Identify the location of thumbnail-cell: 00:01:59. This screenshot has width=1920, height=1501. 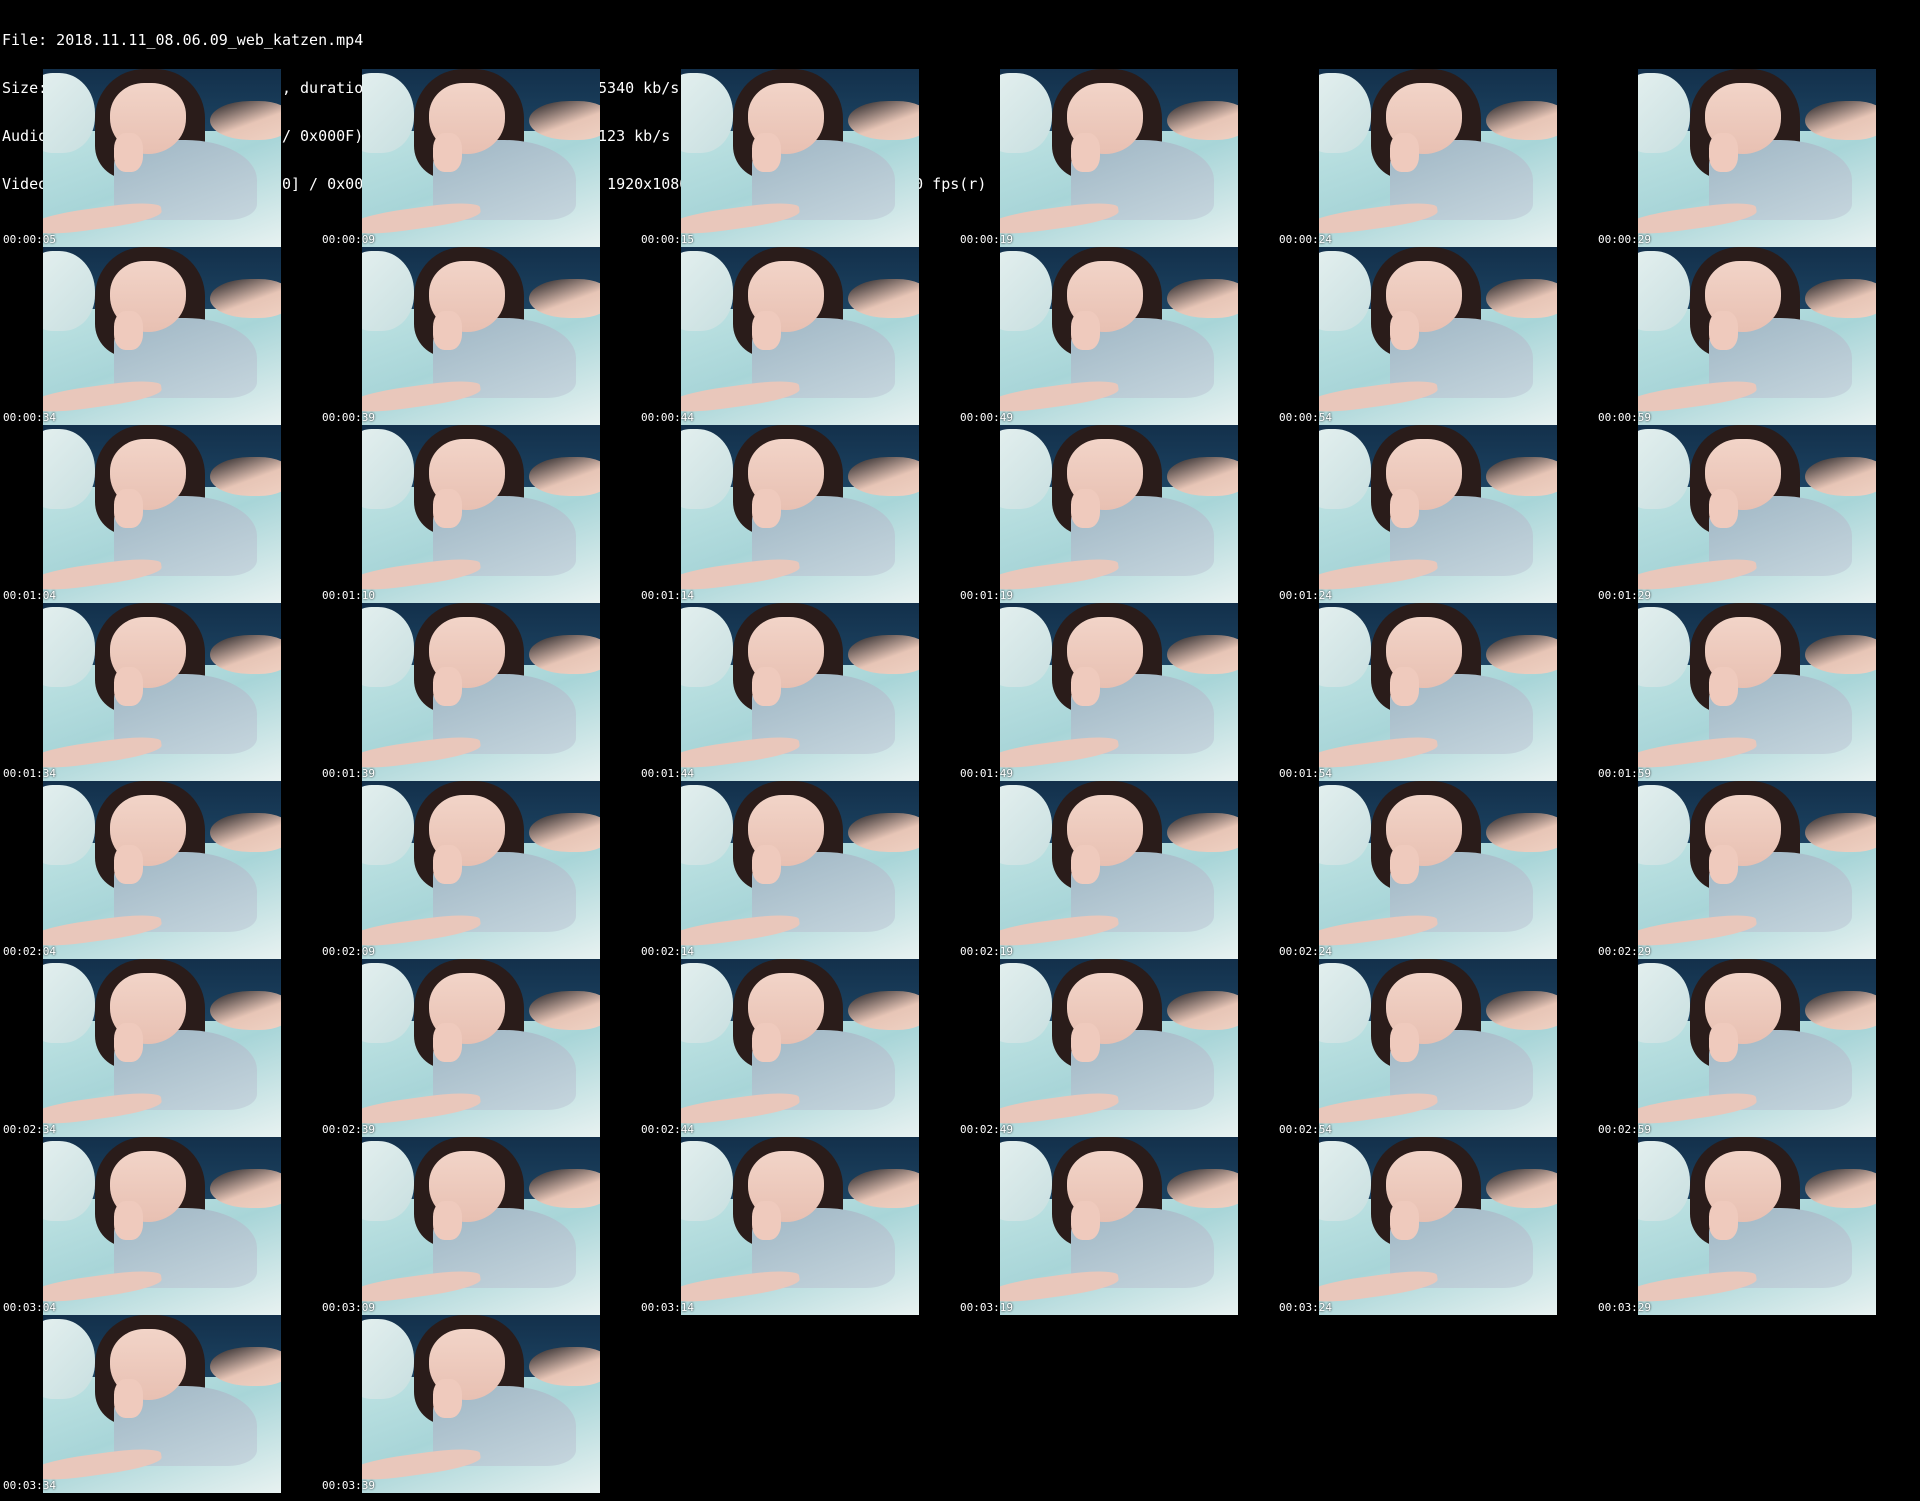
(1754, 692).